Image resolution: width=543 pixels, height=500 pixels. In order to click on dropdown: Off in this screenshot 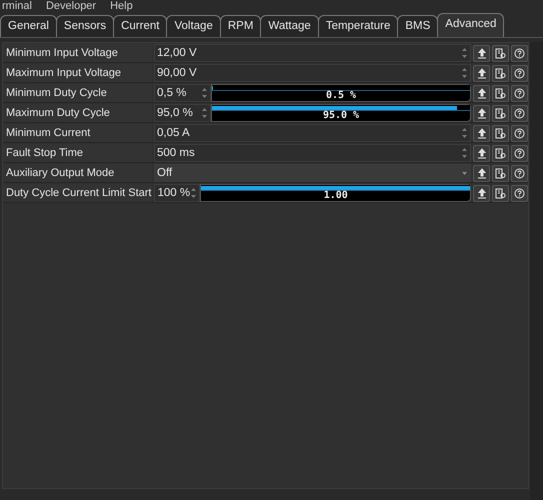, I will do `click(313, 173)`.